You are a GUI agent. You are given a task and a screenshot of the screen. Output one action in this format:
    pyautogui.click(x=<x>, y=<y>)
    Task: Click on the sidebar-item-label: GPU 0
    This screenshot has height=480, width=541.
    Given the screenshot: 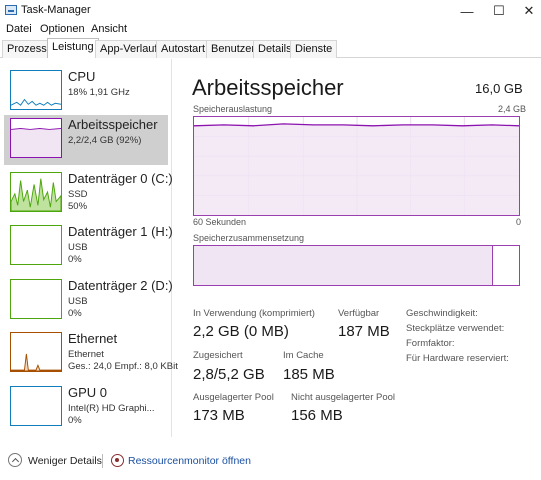 What is the action you would take?
    pyautogui.click(x=88, y=392)
    